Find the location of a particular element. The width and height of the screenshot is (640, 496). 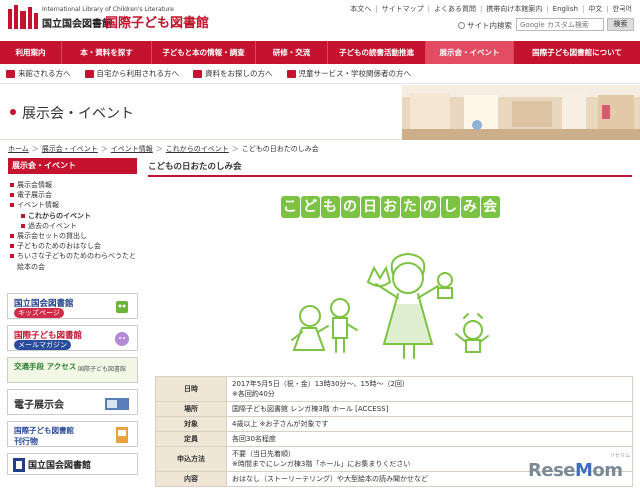

books-icon is located at coordinates (117, 404).